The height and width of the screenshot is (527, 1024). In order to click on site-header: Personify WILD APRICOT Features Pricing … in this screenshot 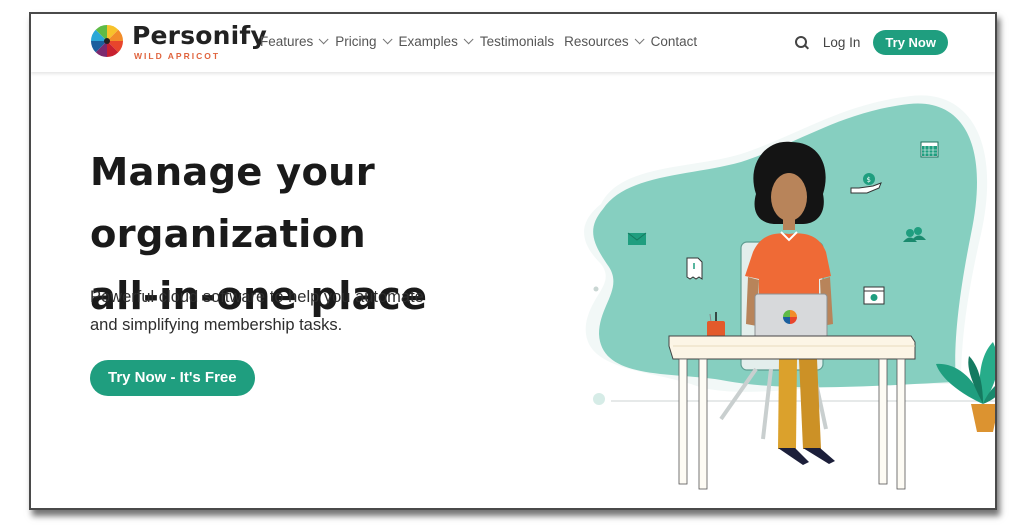, I will do `click(513, 43)`.